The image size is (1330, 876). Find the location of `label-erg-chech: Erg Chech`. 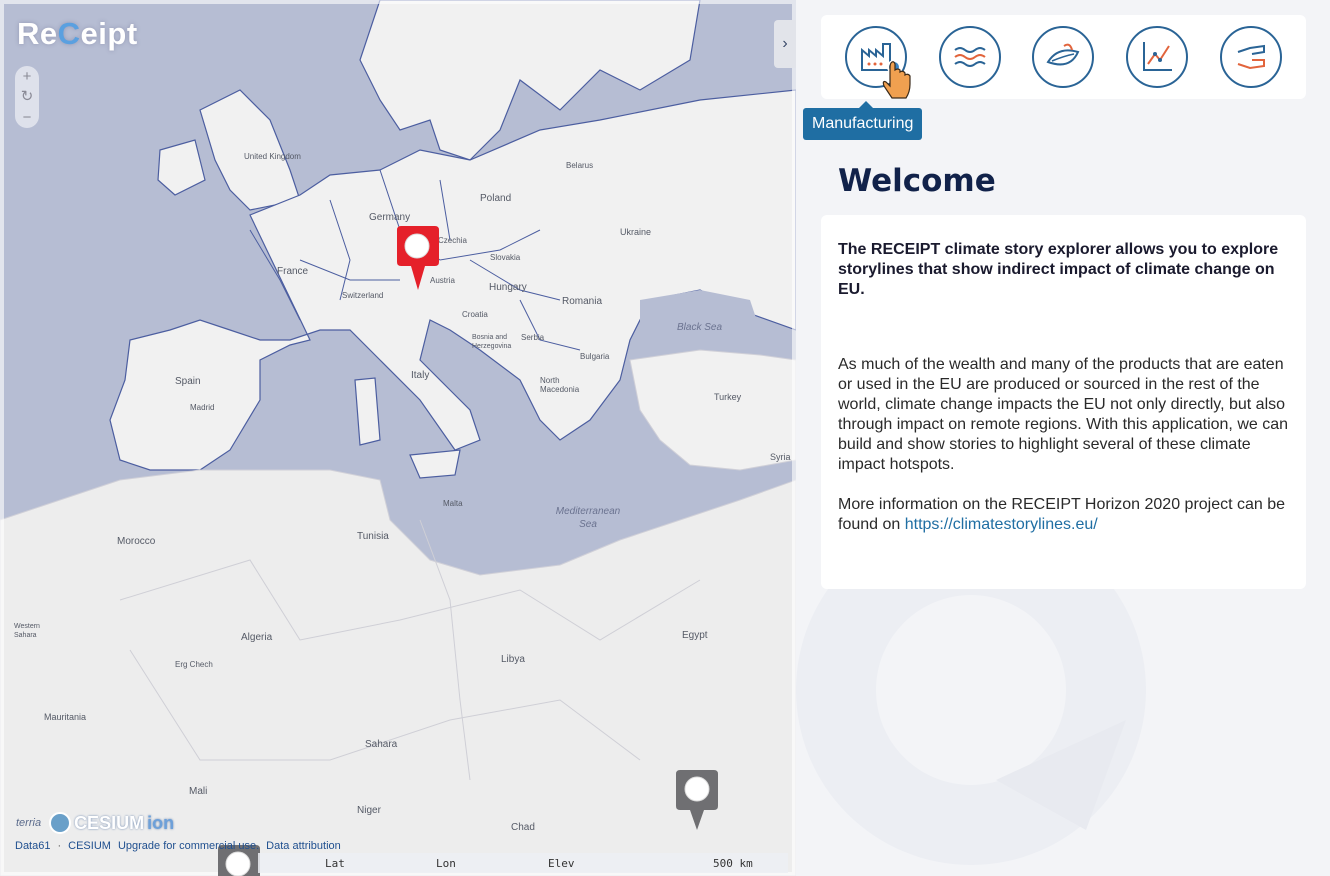

label-erg-chech: Erg Chech is located at coordinates (194, 664).